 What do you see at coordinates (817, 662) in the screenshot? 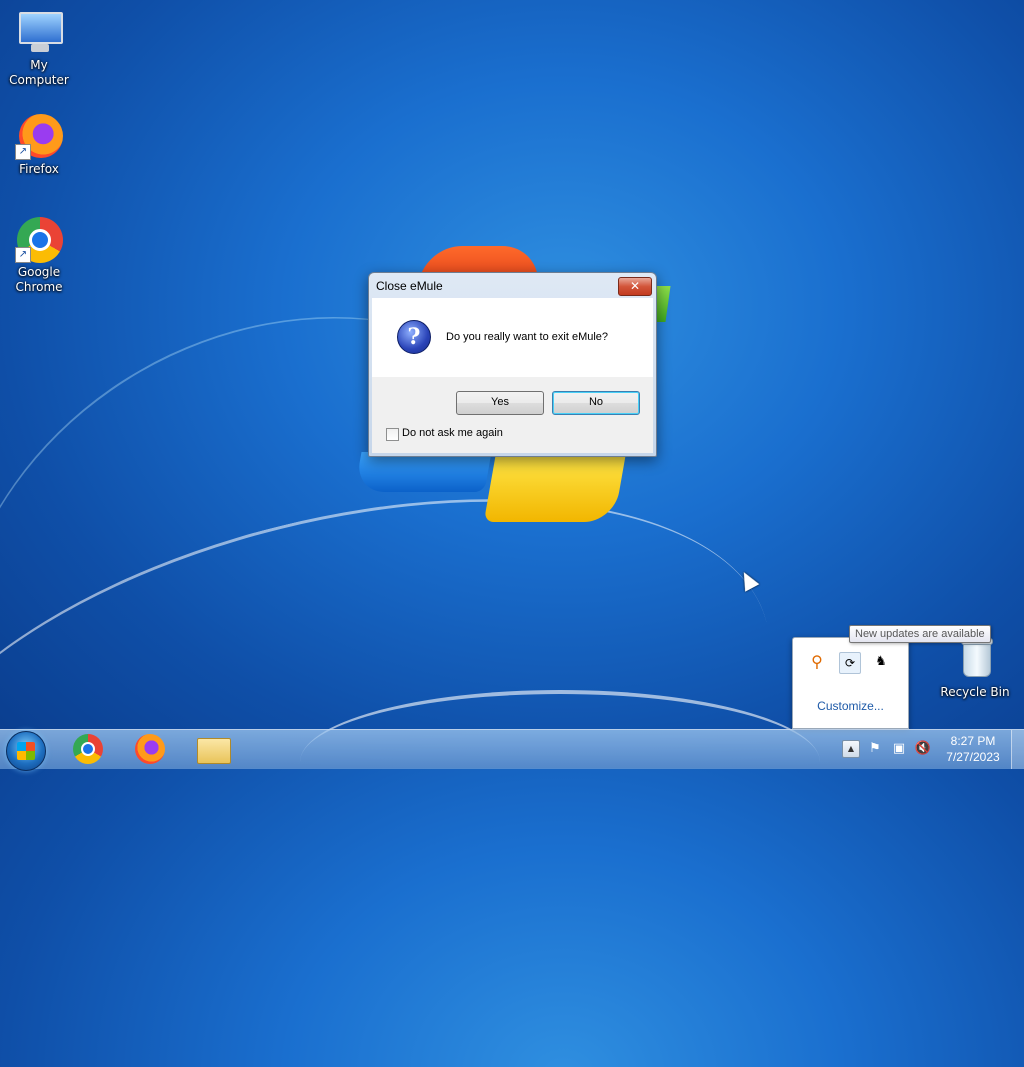
I see `search-icon: ⚲` at bounding box center [817, 662].